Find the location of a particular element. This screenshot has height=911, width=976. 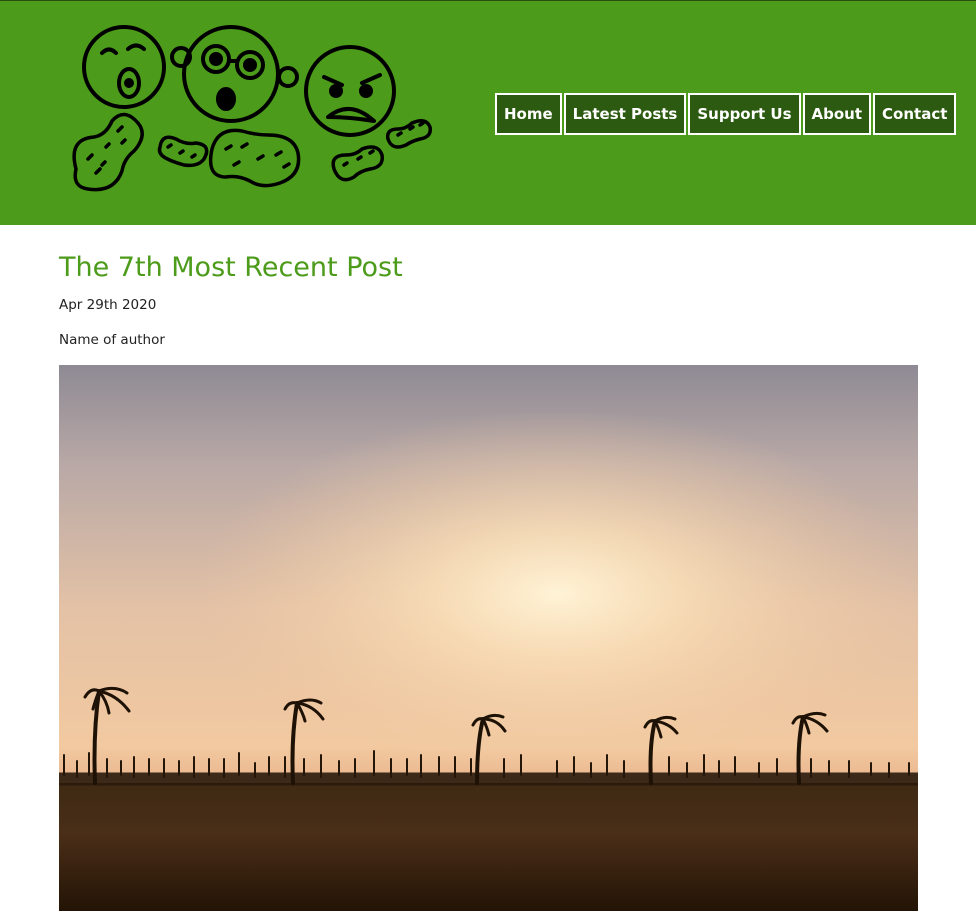

face-singing-icon is located at coordinates (124, 67).